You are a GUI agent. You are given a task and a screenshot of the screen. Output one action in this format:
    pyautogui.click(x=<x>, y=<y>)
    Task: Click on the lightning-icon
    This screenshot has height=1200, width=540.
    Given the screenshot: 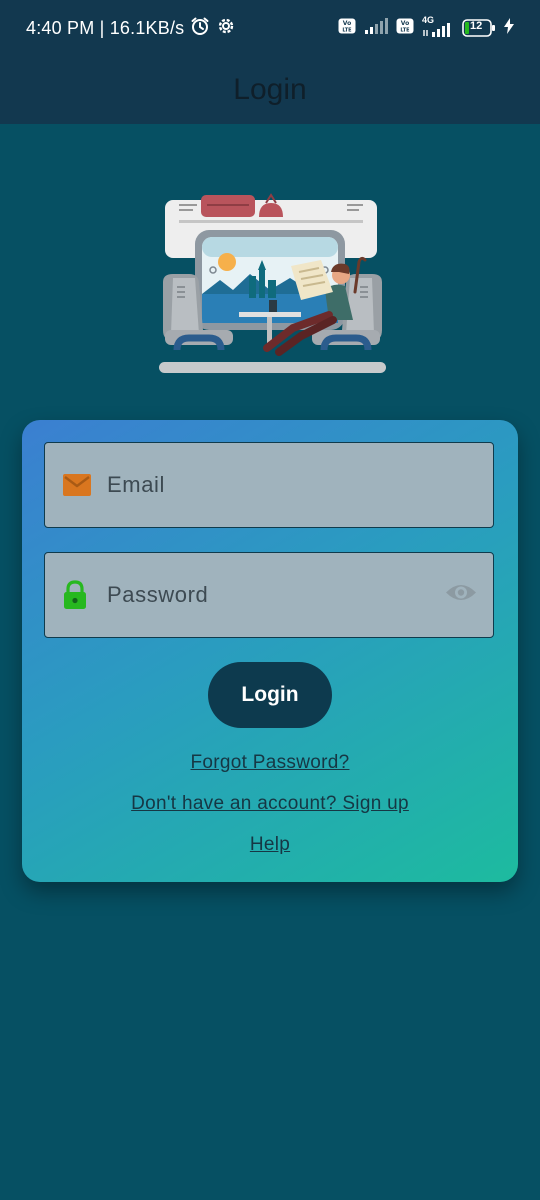 What is the action you would take?
    pyautogui.click(x=509, y=28)
    